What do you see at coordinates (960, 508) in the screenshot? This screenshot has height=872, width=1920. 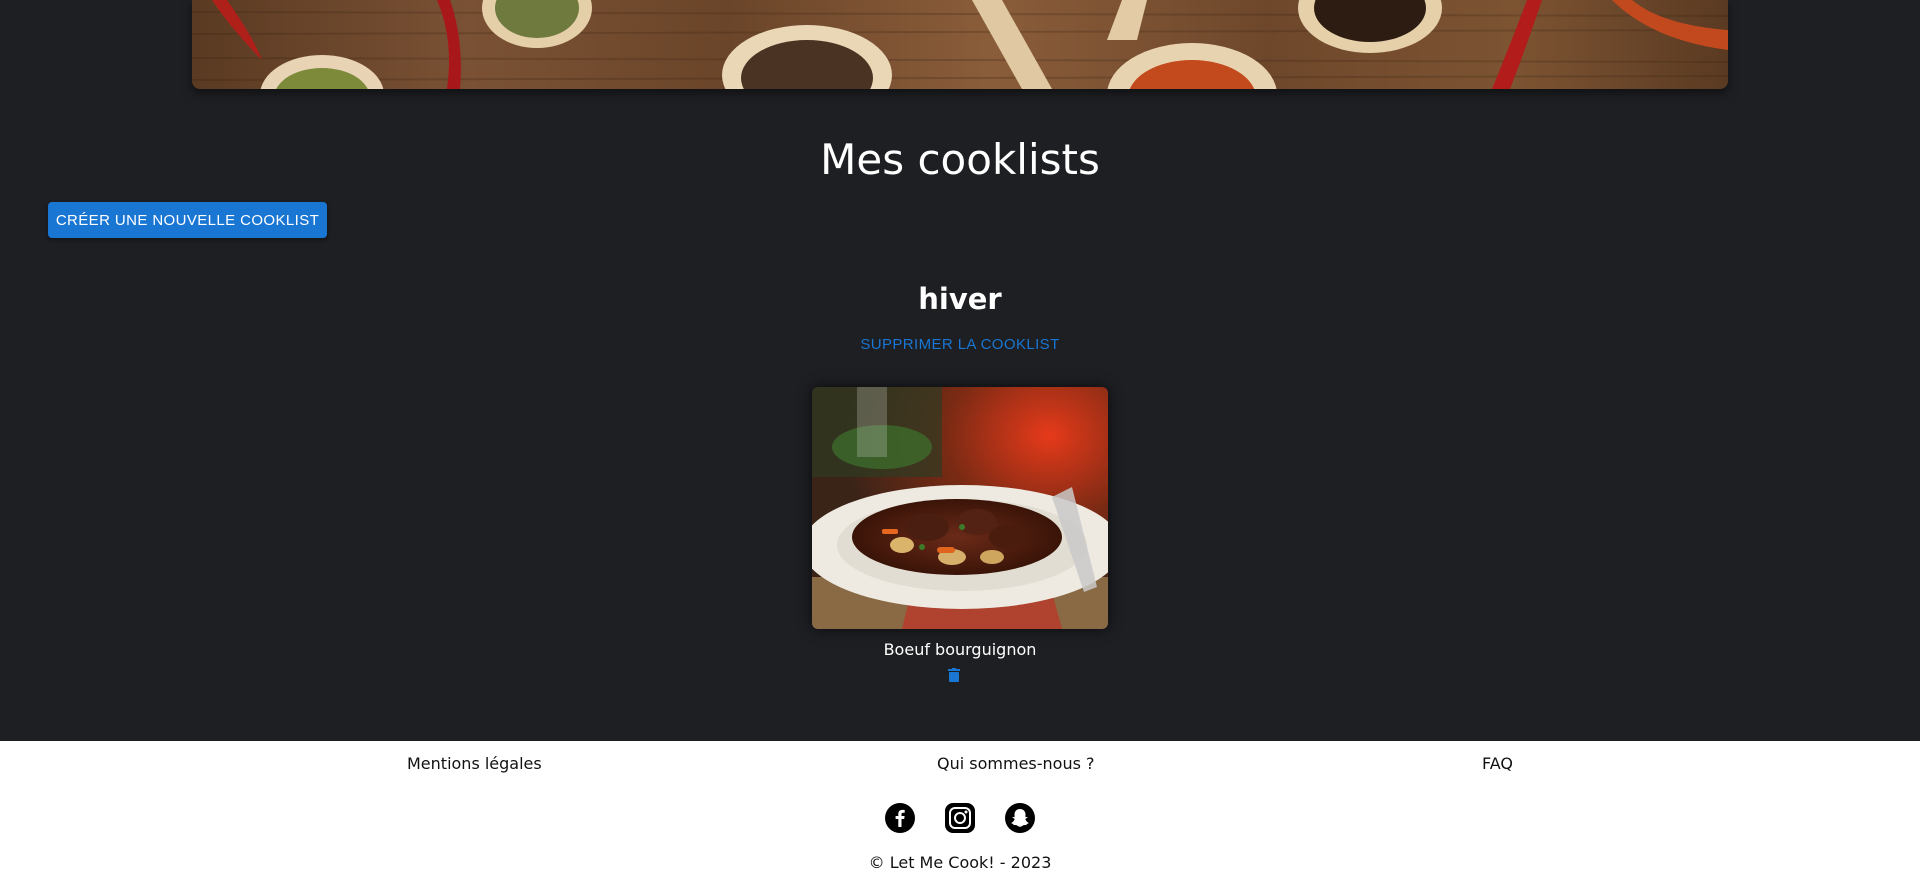 I see `recipe-card-image` at bounding box center [960, 508].